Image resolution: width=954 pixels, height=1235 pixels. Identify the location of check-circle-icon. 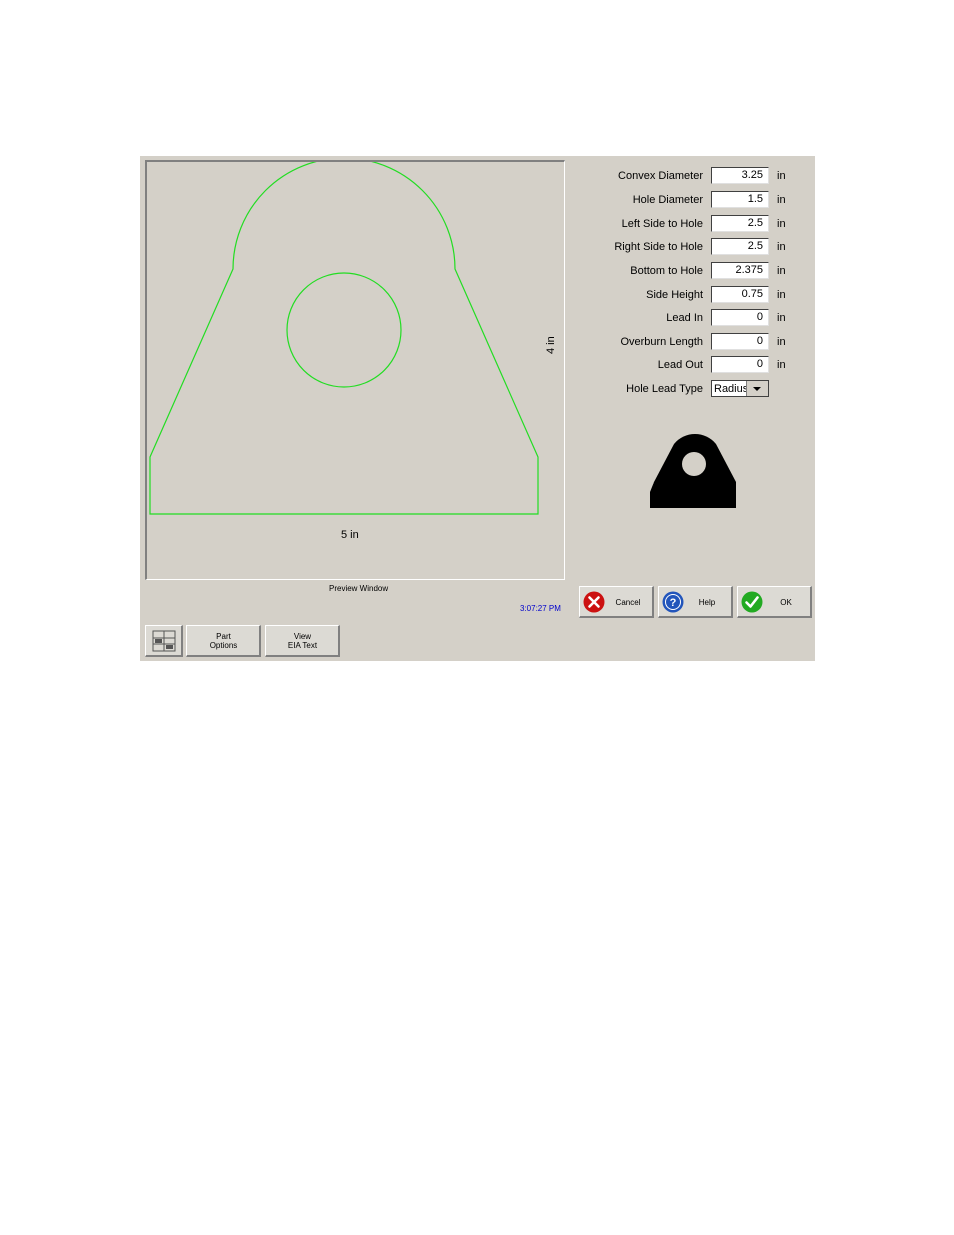
(752, 602).